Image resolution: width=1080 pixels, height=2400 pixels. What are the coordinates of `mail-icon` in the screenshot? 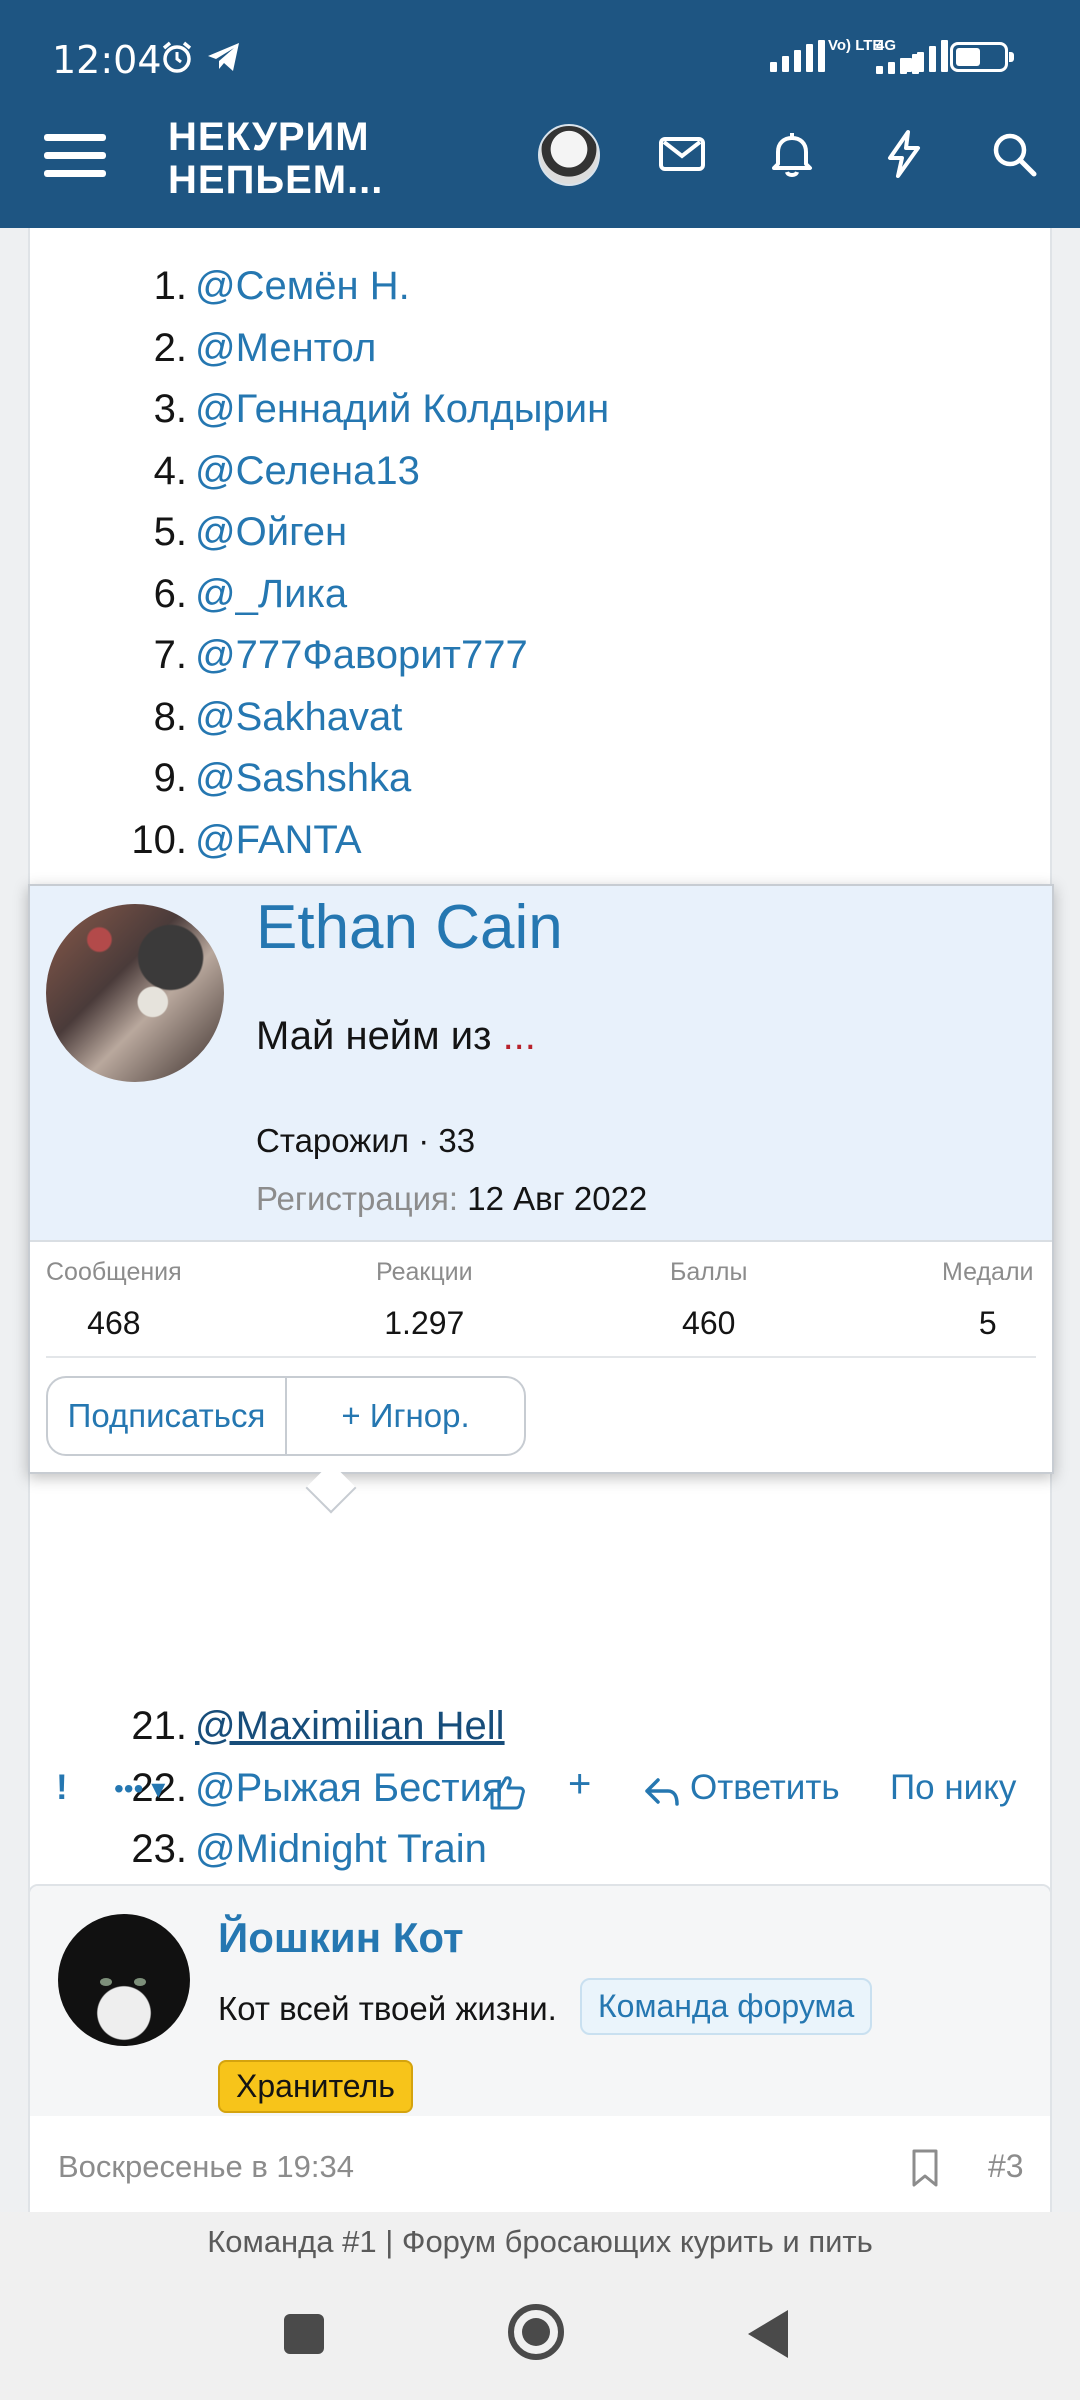 It's located at (682, 154).